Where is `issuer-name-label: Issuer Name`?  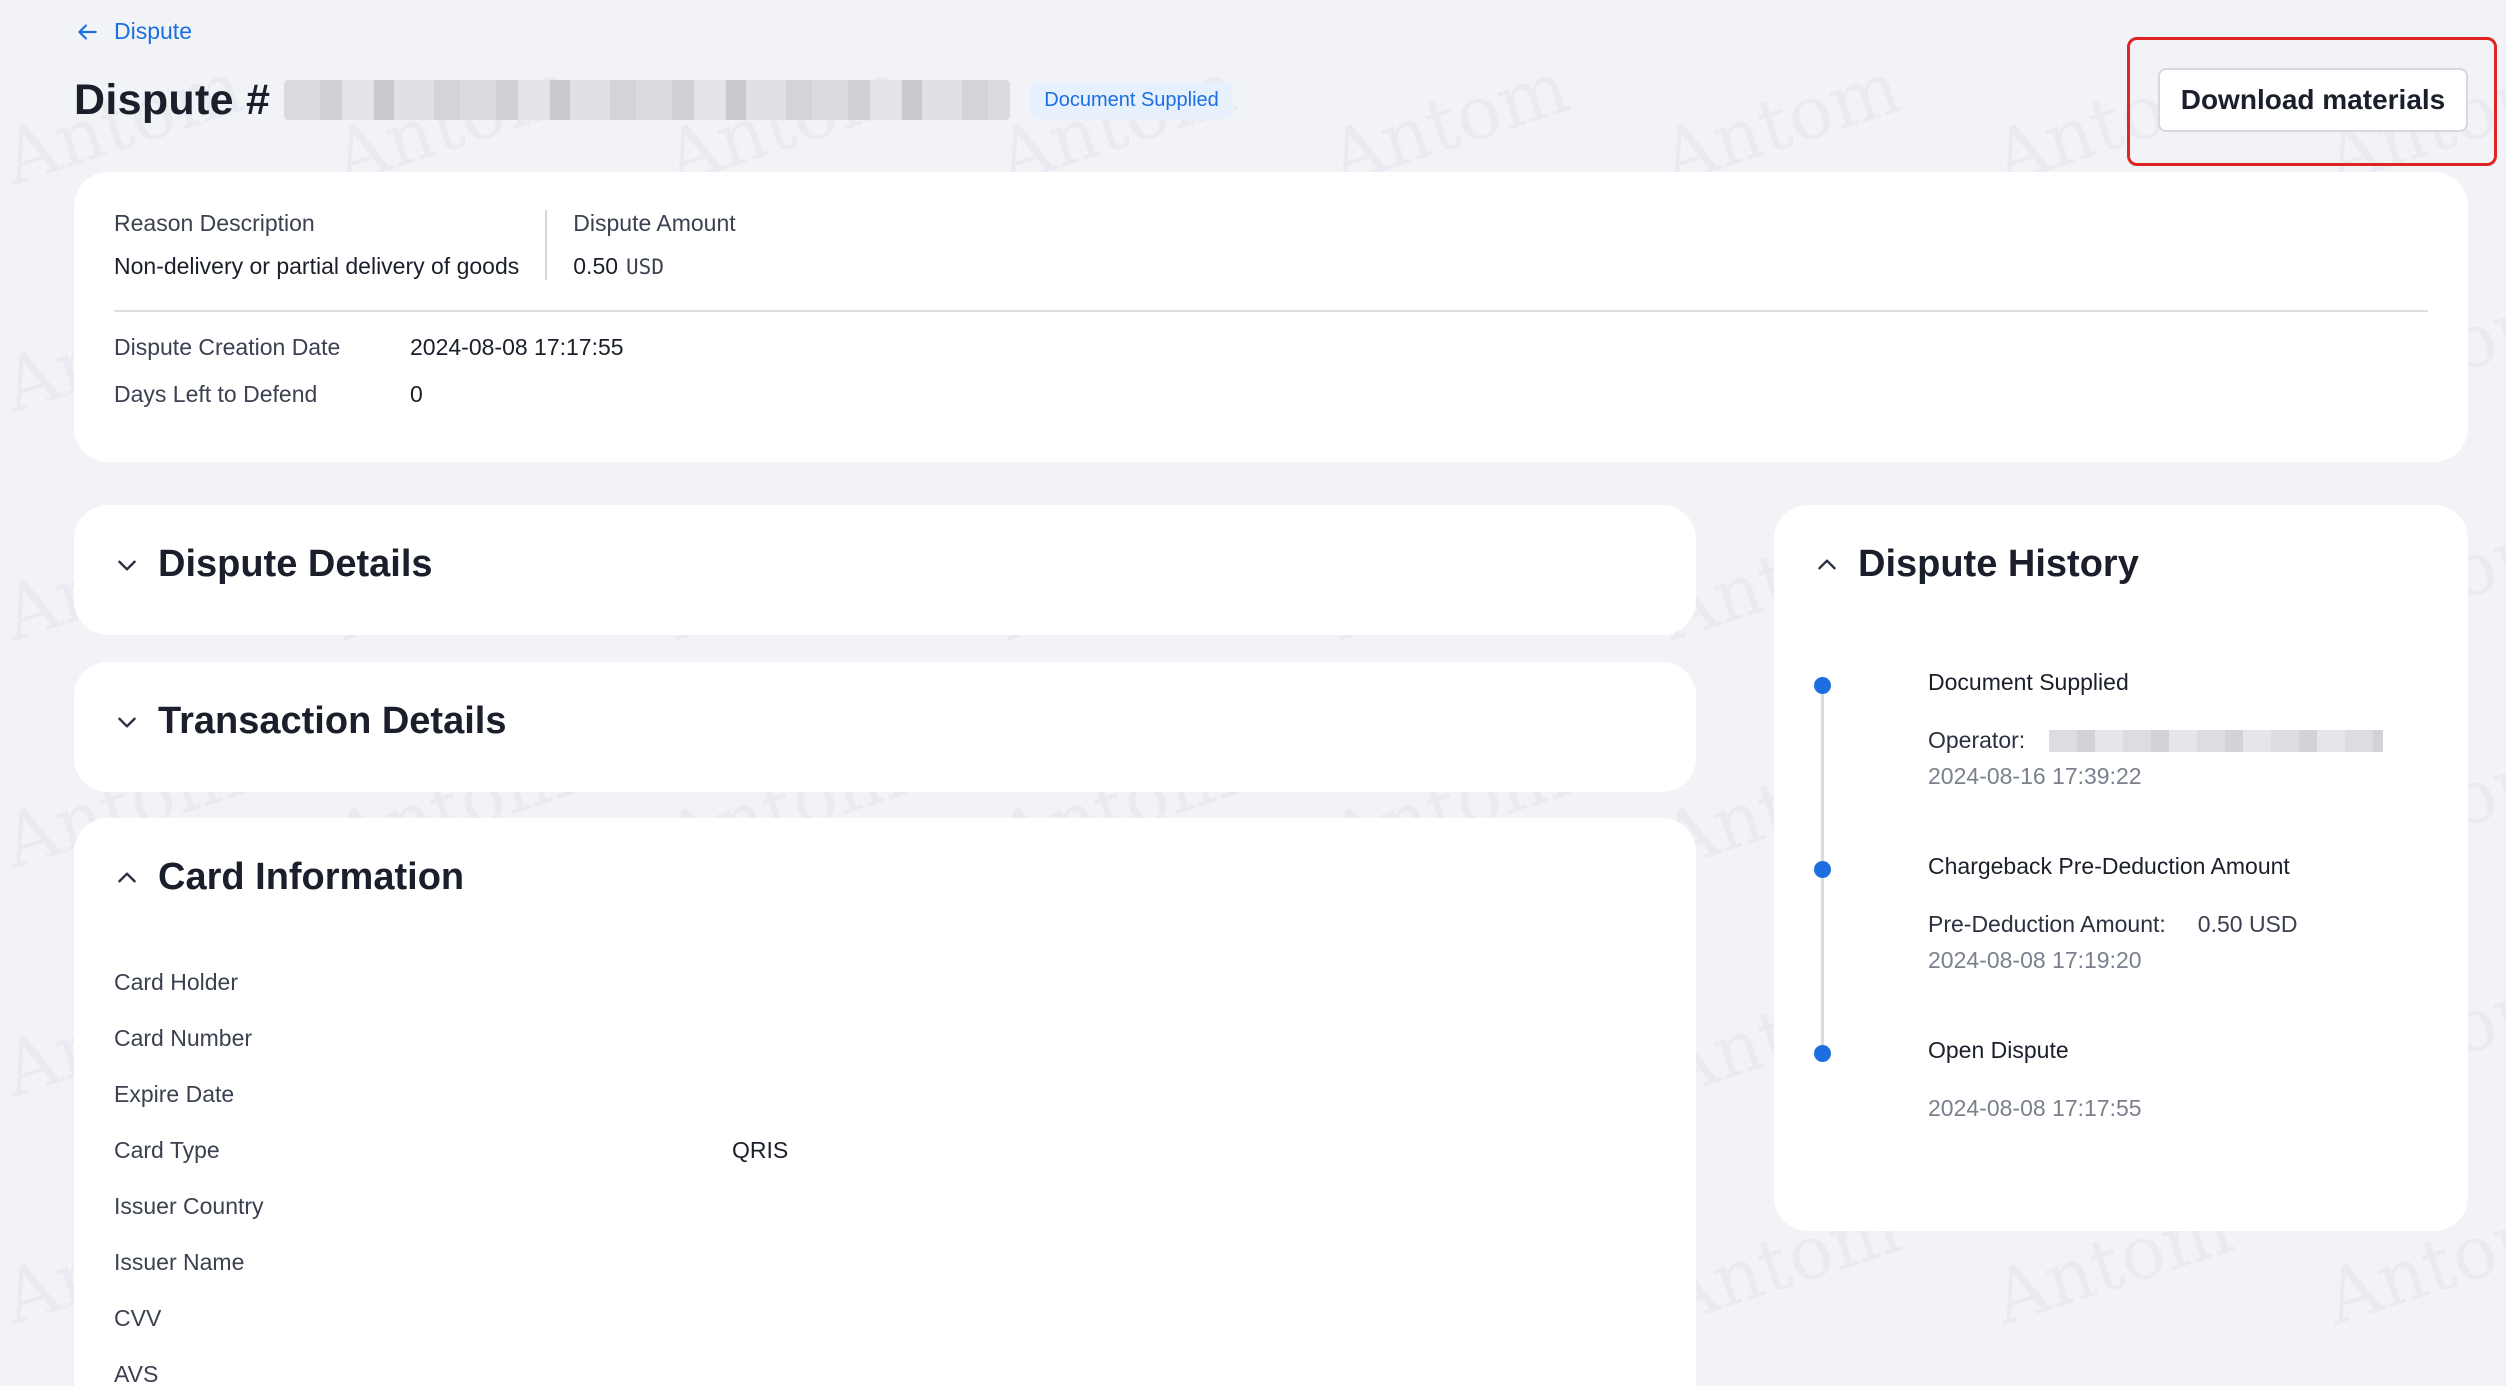
issuer-name-label: Issuer Name is located at coordinates (179, 1262).